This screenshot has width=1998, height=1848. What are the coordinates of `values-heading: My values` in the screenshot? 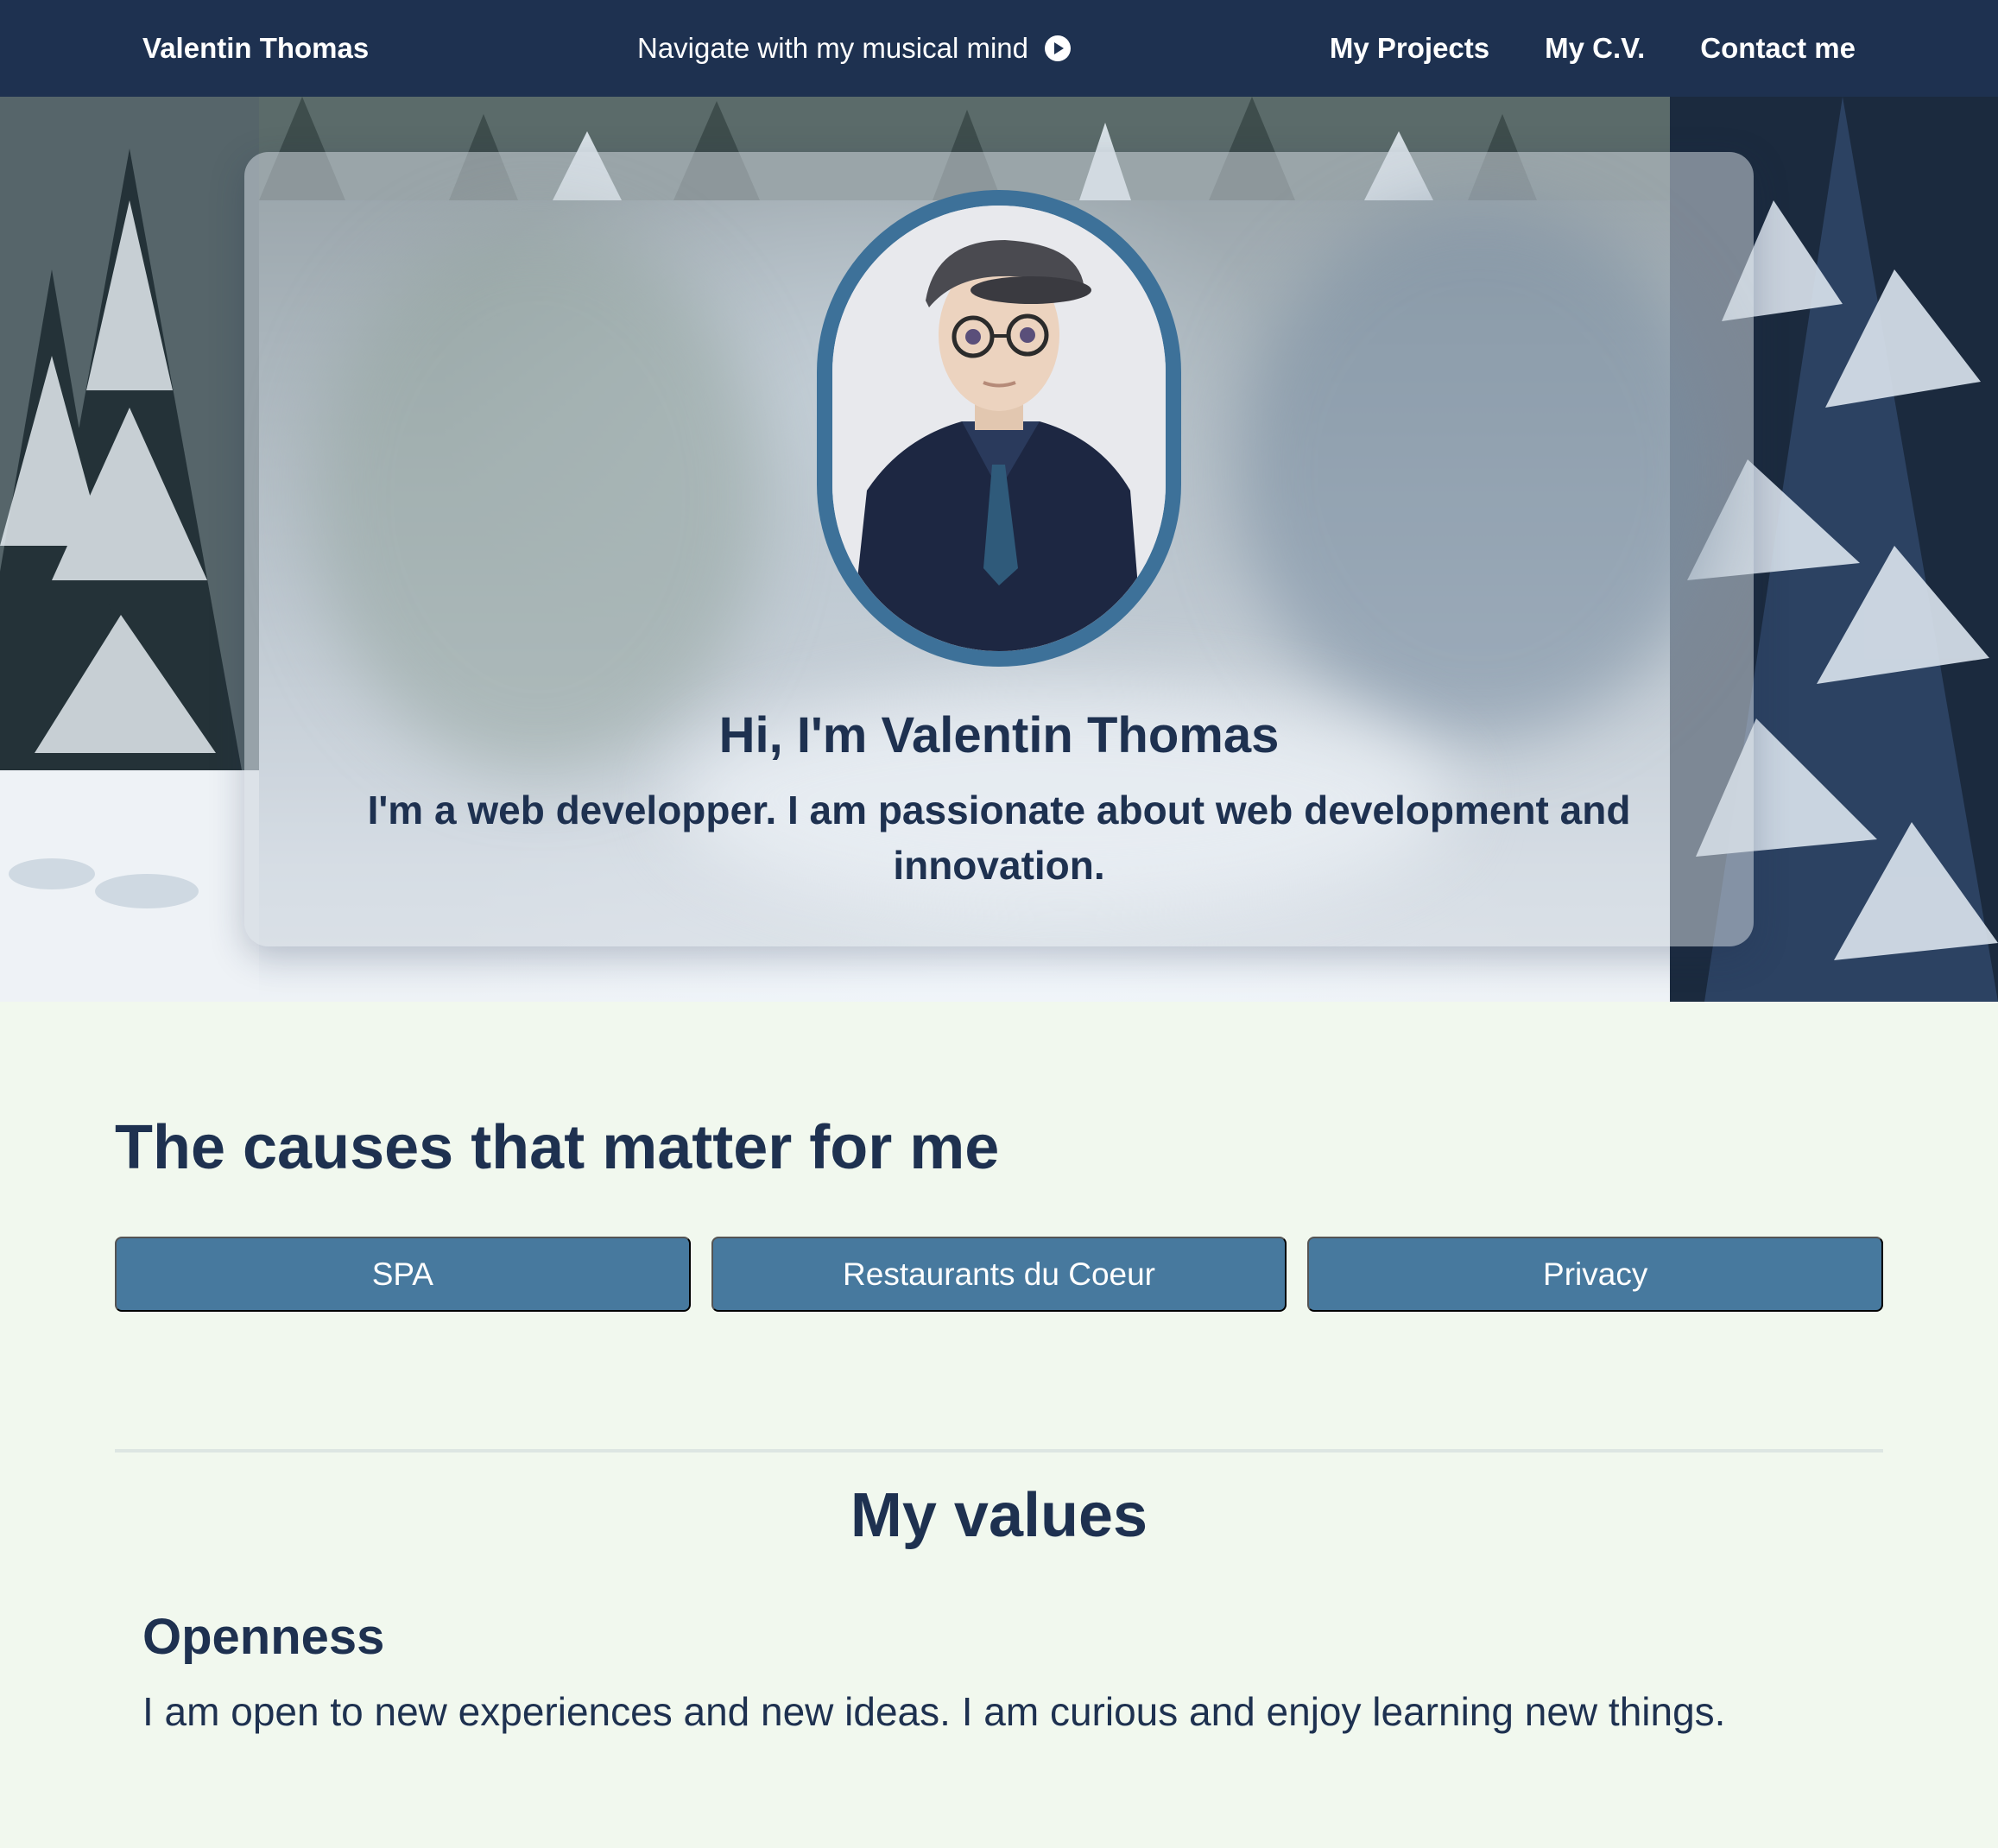 It's located at (999, 1515).